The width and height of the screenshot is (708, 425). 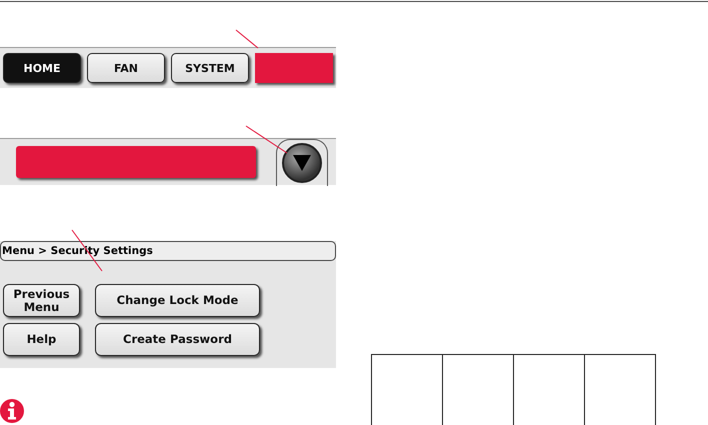 I want to click on menu-button: Change Lock Mode, so click(x=177, y=300).